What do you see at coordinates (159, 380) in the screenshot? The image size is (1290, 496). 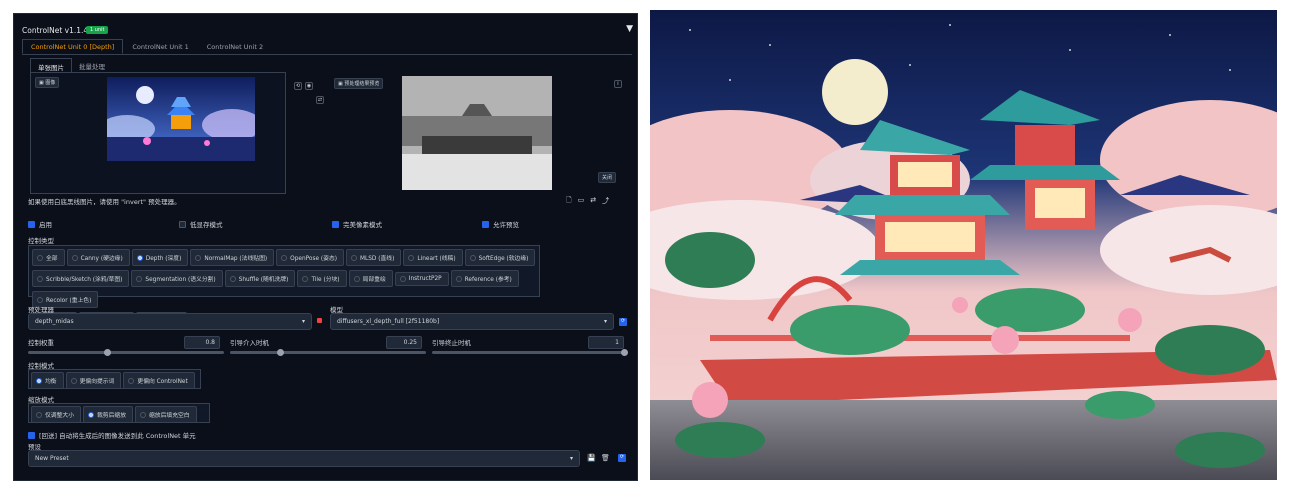 I see `radio-option: 更偏向 ControlNet` at bounding box center [159, 380].